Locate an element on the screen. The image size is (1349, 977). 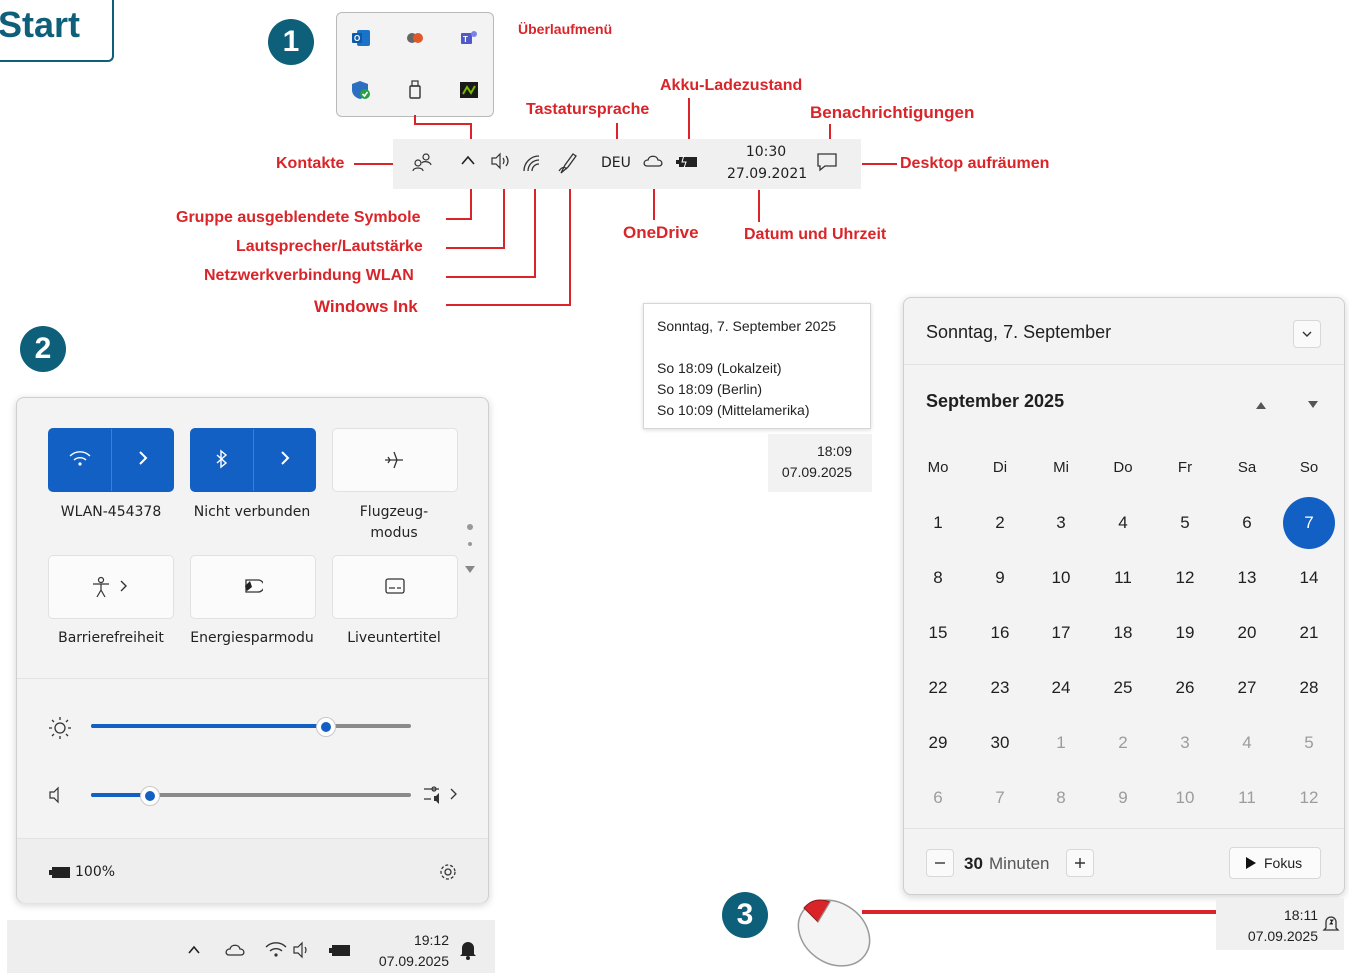
defender-icon is located at coordinates (361, 90).